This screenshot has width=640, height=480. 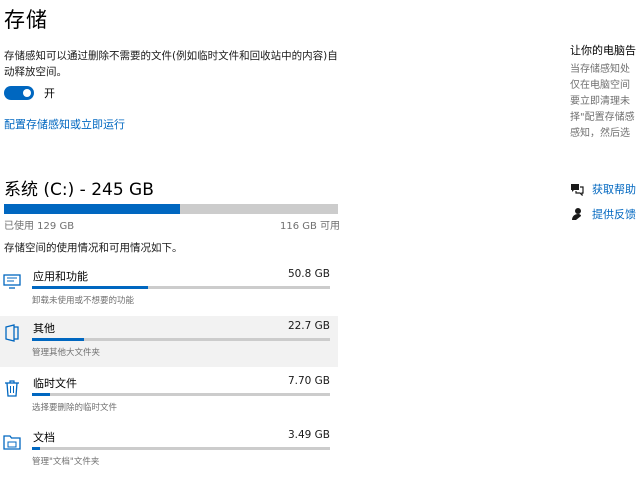 What do you see at coordinates (66, 462) in the screenshot?
I see `category-subtitle: 管理"文档"文件夹` at bounding box center [66, 462].